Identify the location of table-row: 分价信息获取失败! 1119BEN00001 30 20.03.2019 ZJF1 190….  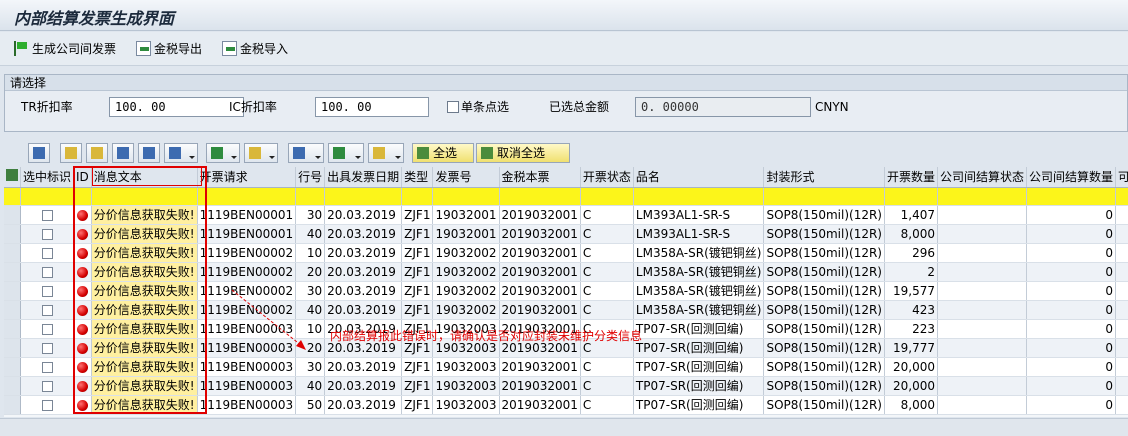
(566, 215).